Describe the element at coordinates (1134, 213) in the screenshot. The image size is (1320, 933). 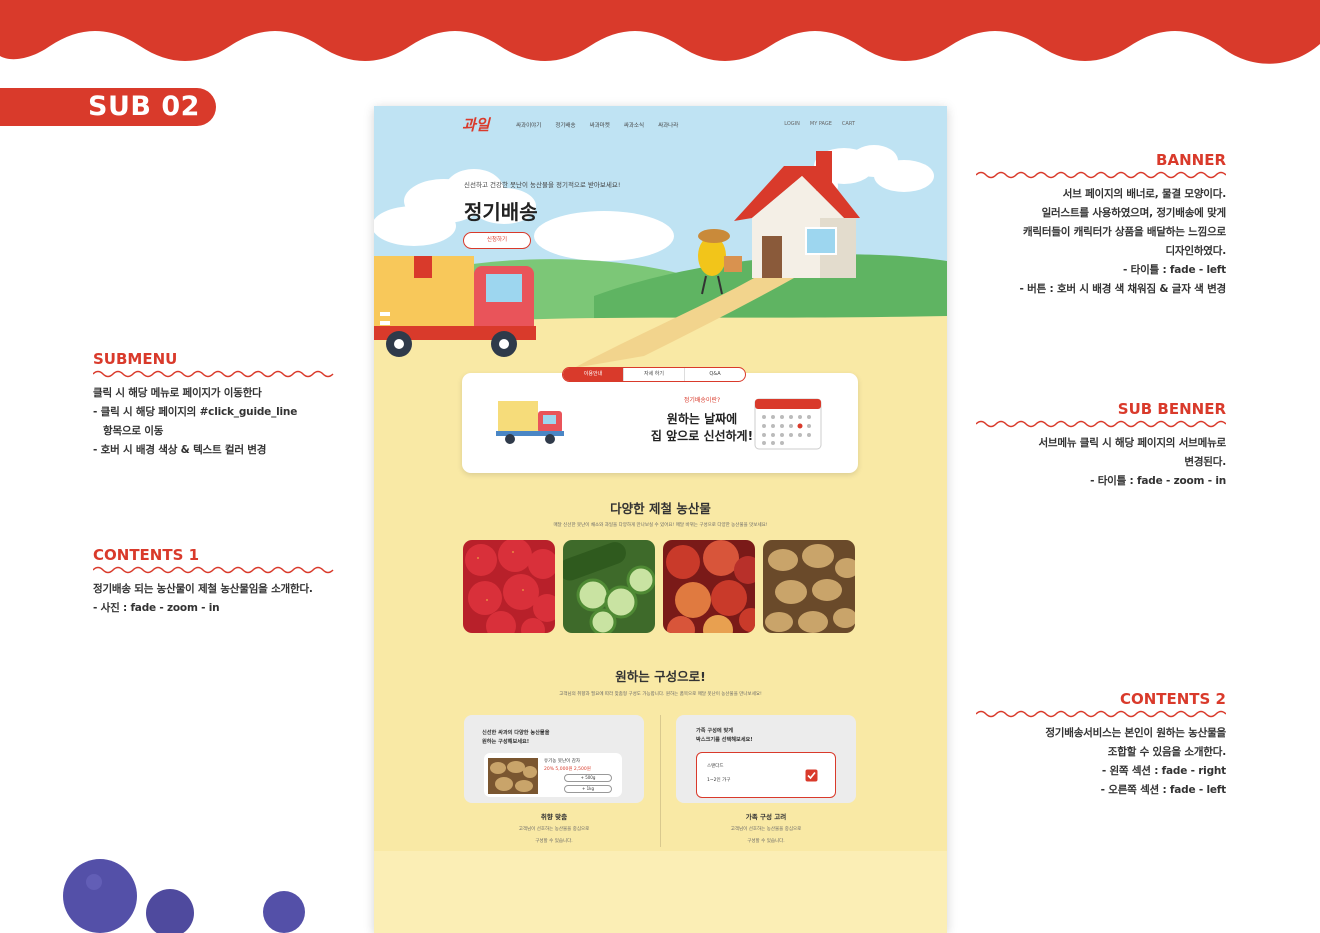
I see `note-line: 일러스트를 사용하였으며, 정기배송에 맞게` at that location.